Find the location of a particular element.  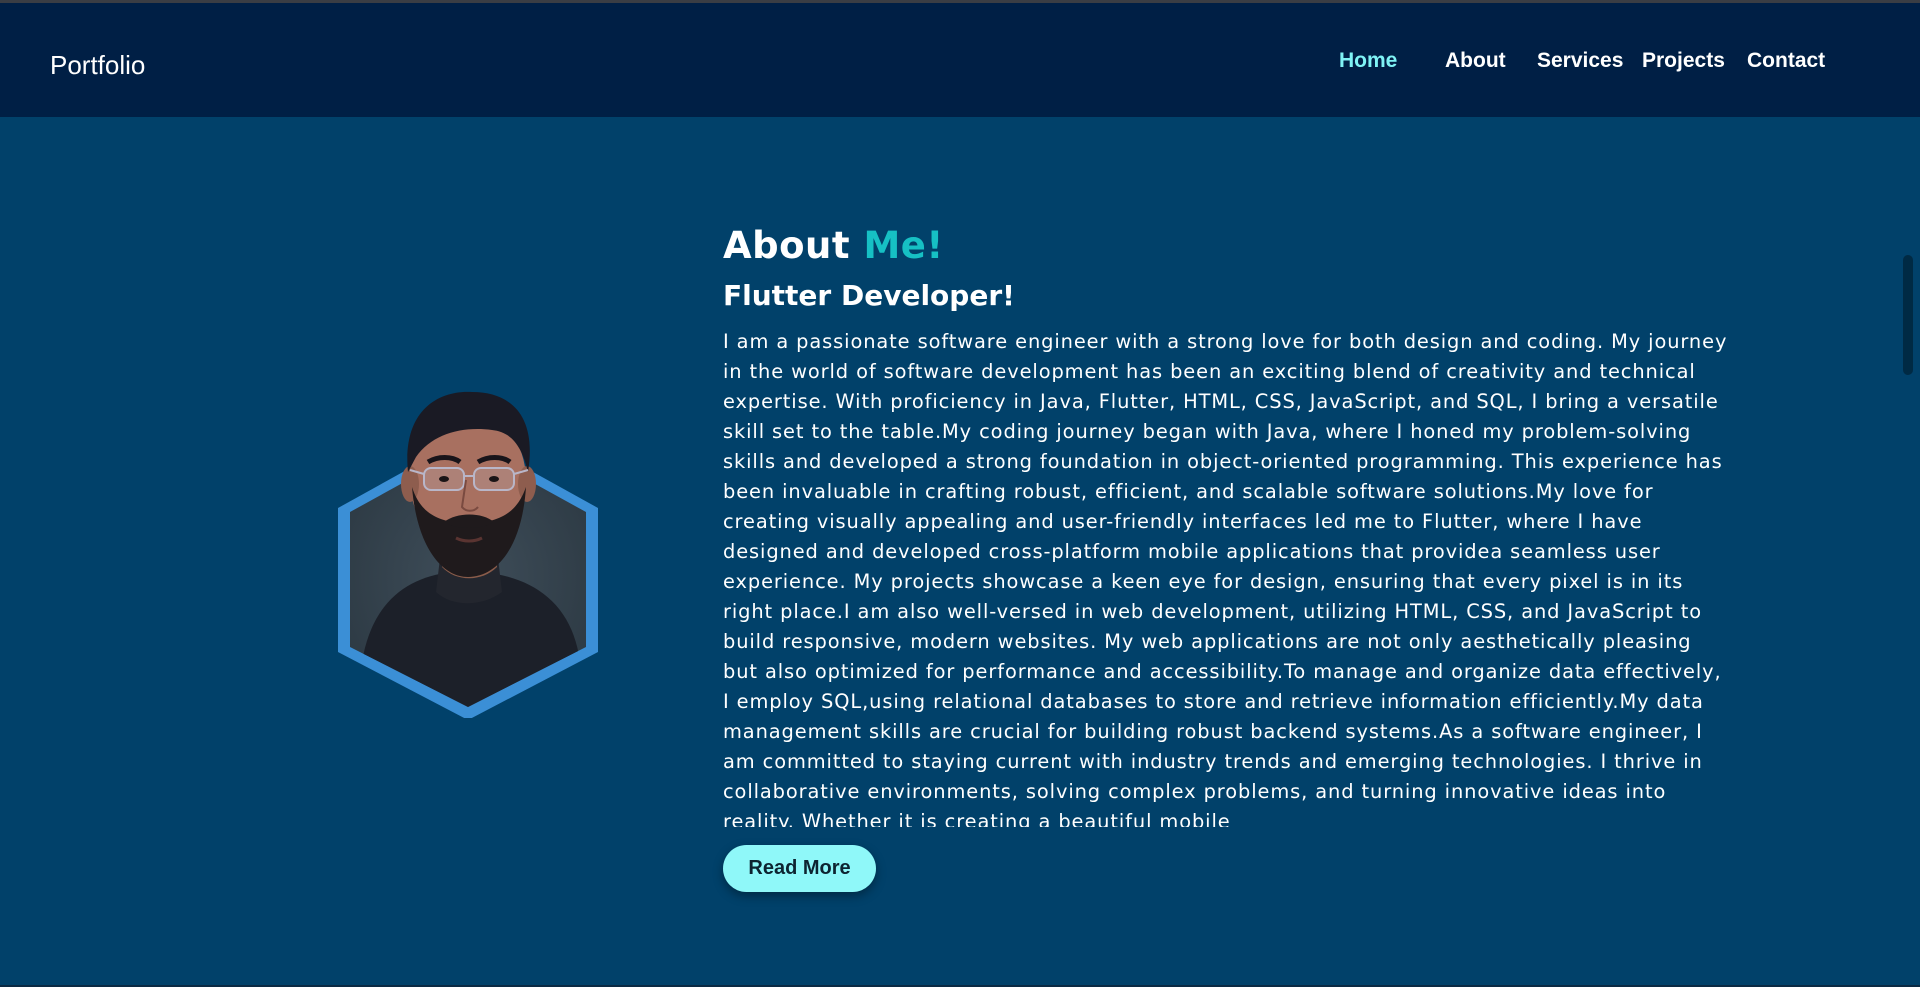

brand-logo-text: Portfolio is located at coordinates (97, 65).